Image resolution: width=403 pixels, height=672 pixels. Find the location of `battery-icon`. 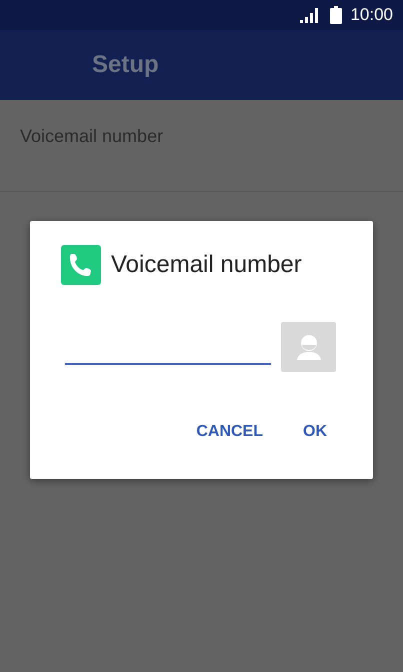

battery-icon is located at coordinates (336, 15).